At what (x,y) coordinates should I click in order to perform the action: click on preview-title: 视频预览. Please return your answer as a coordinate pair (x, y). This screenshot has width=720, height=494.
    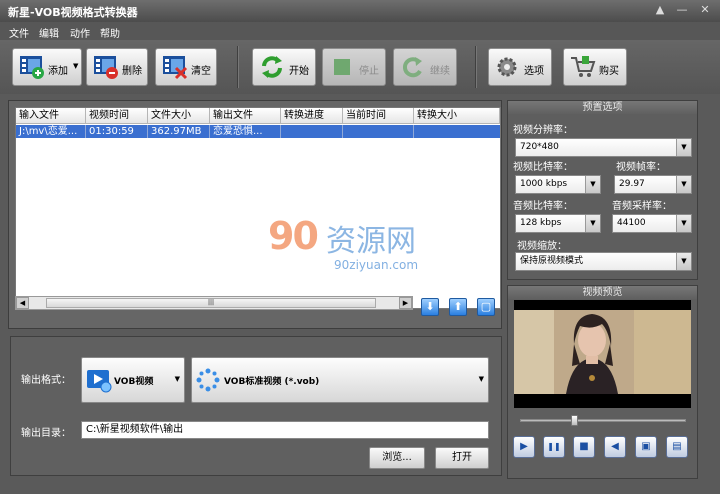
    Looking at the image, I should click on (602, 292).